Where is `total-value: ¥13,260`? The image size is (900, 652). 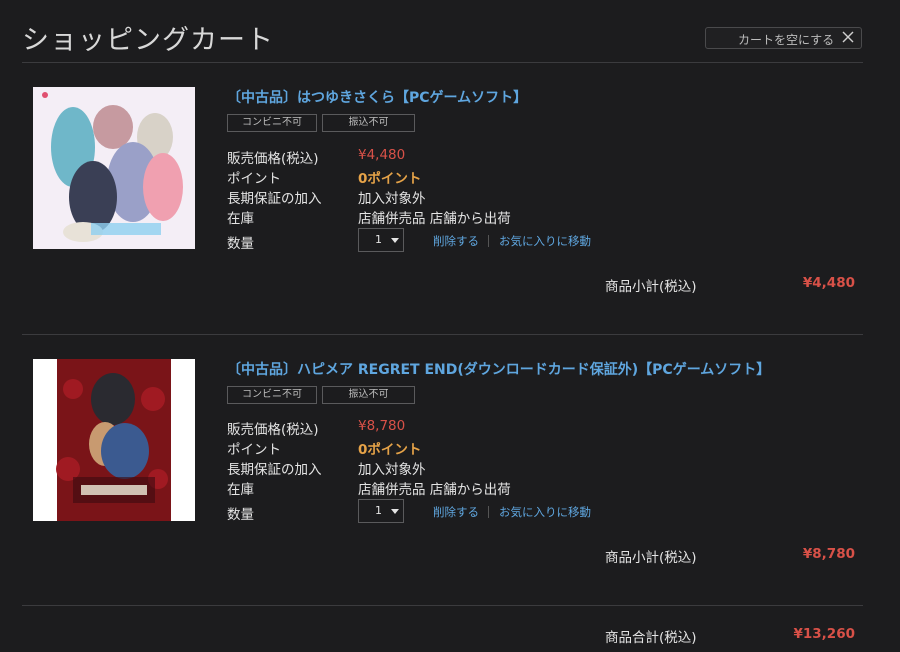 total-value: ¥13,260 is located at coordinates (824, 634).